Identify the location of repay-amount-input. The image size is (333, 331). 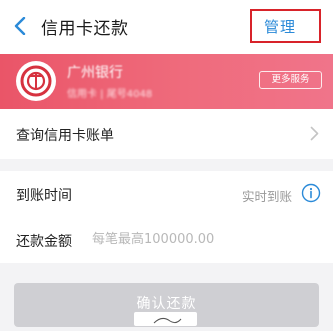
(192, 239).